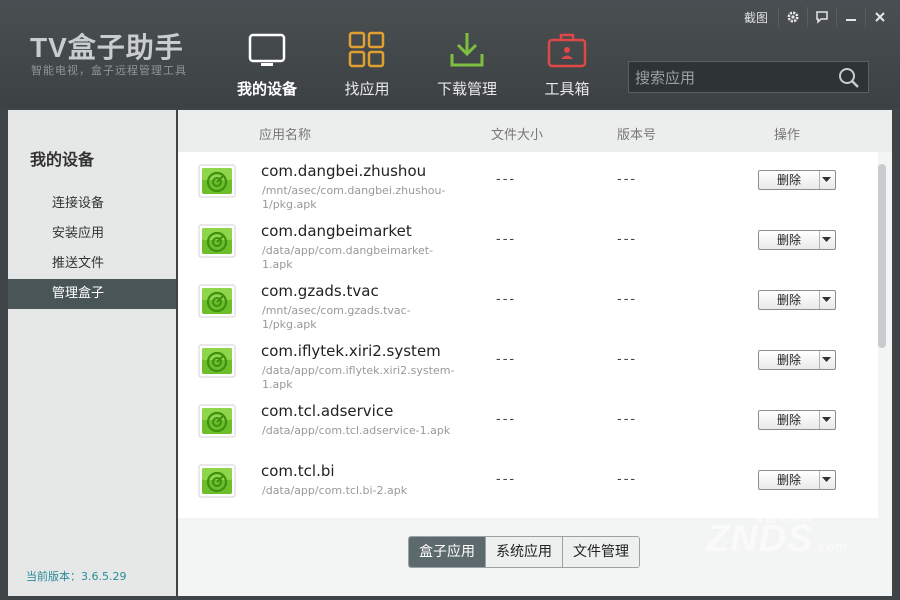  What do you see at coordinates (850, 17) in the screenshot?
I see `minimize-button` at bounding box center [850, 17].